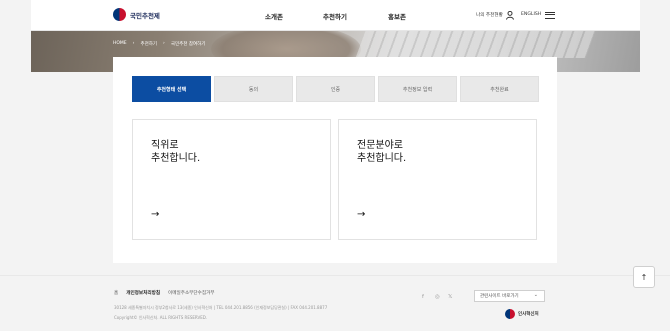  What do you see at coordinates (510, 15) in the screenshot?
I see `person-icon` at bounding box center [510, 15].